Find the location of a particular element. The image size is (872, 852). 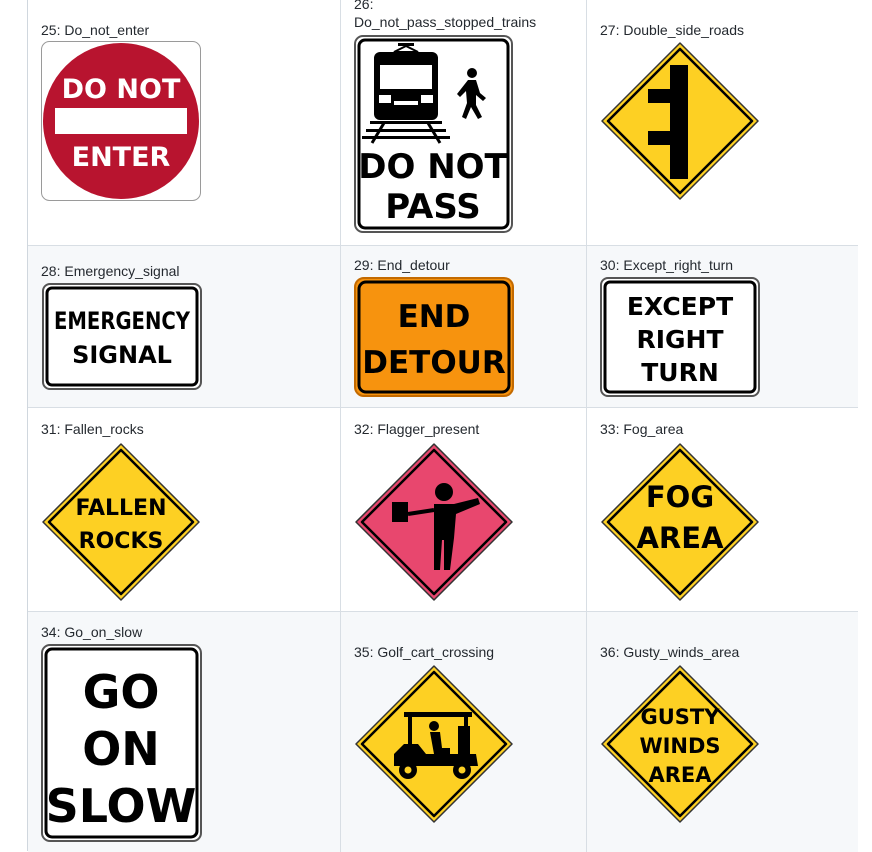

sign-text-line: RIGHT is located at coordinates (679, 339).